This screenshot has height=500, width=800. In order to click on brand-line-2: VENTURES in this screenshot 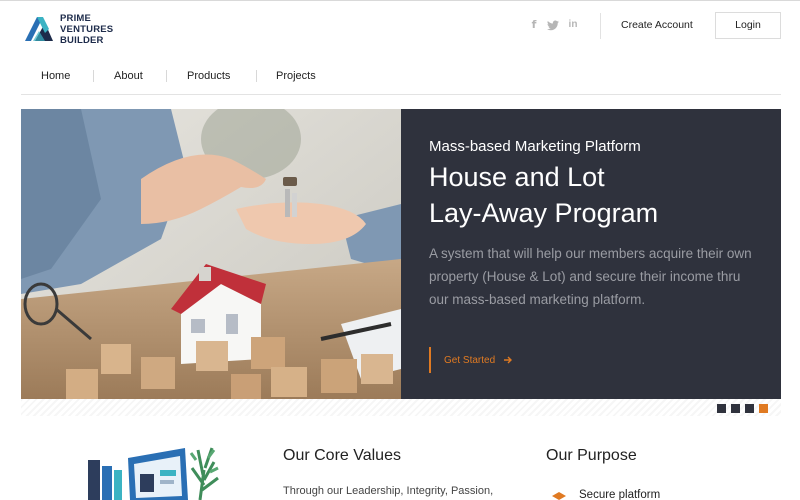, I will do `click(87, 29)`.